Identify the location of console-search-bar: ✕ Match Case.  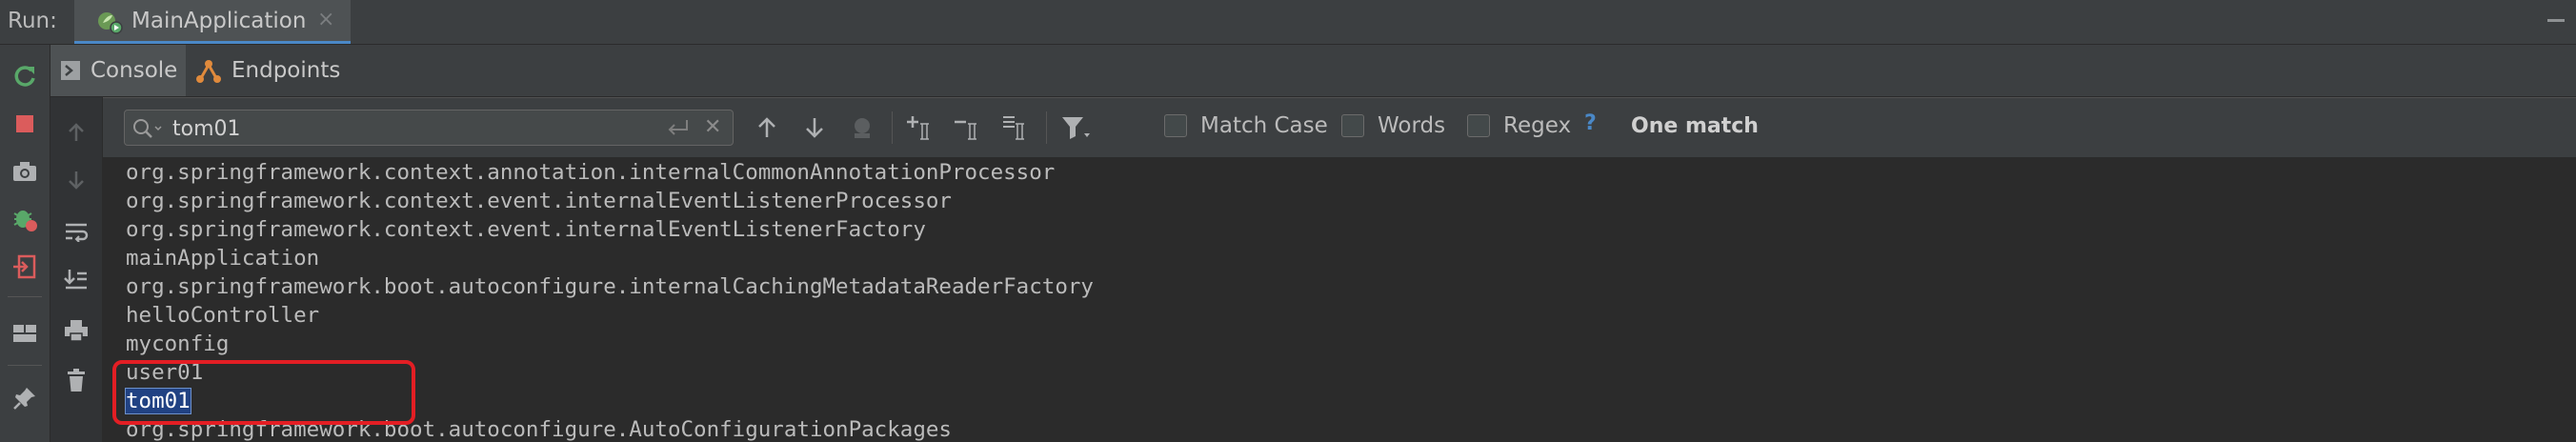
(1340, 127).